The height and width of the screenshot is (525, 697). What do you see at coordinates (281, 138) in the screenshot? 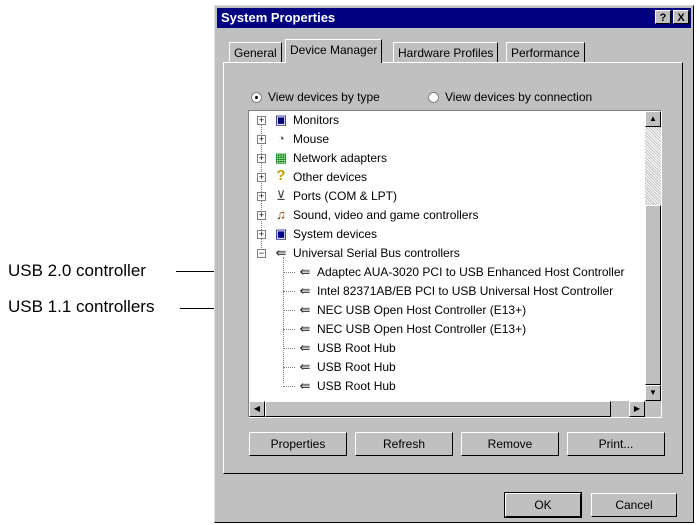
I see `mouse-icon: ◔` at bounding box center [281, 138].